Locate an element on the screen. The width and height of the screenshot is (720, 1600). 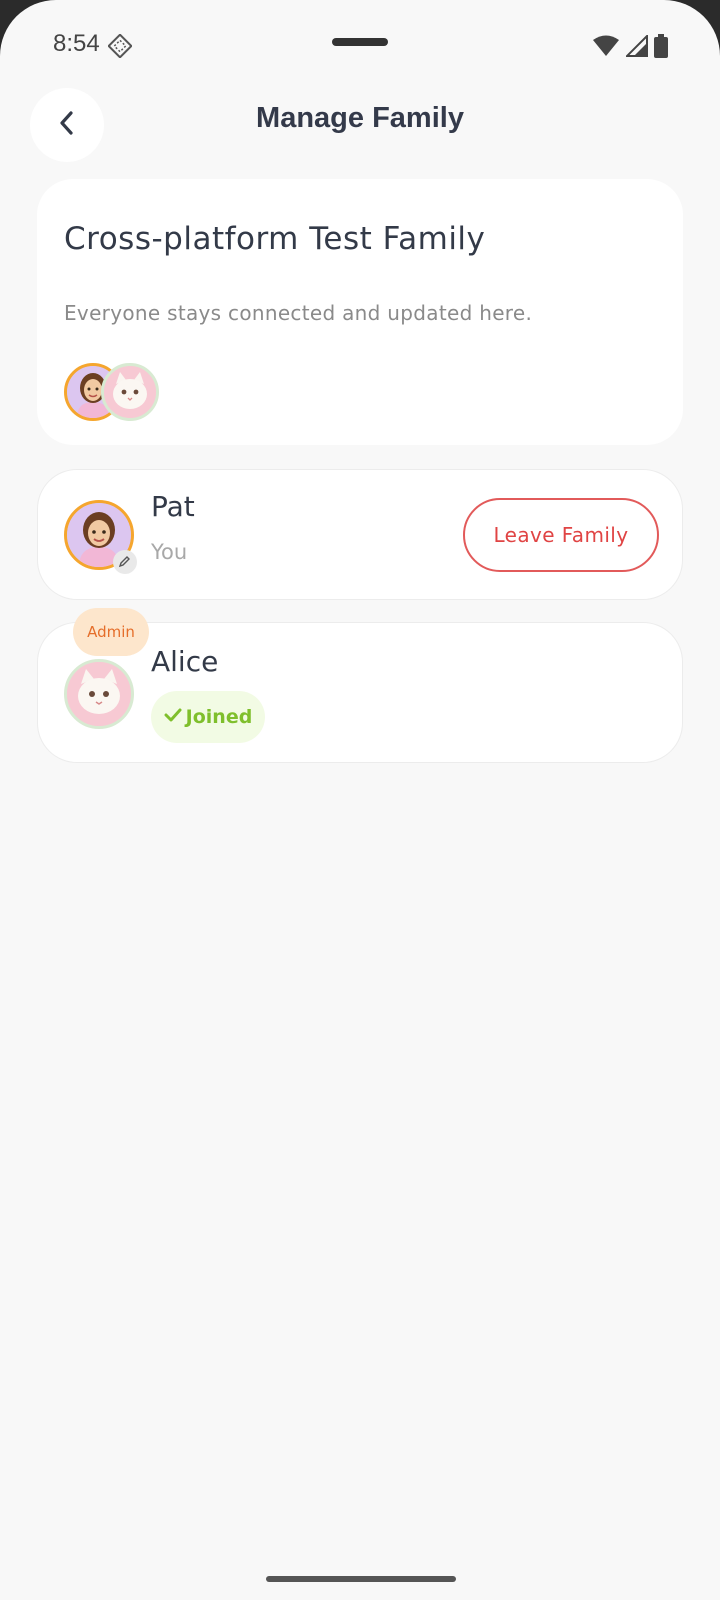
status-time: 8:54 is located at coordinates (76, 43).